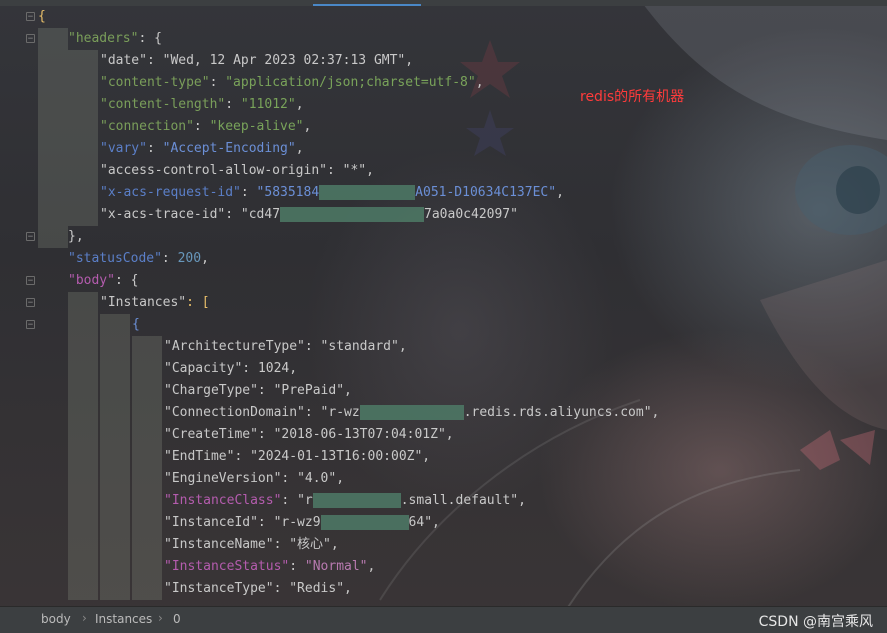 The image size is (887, 633). I want to click on breadcrumb-instances: Instances, so click(123, 619).